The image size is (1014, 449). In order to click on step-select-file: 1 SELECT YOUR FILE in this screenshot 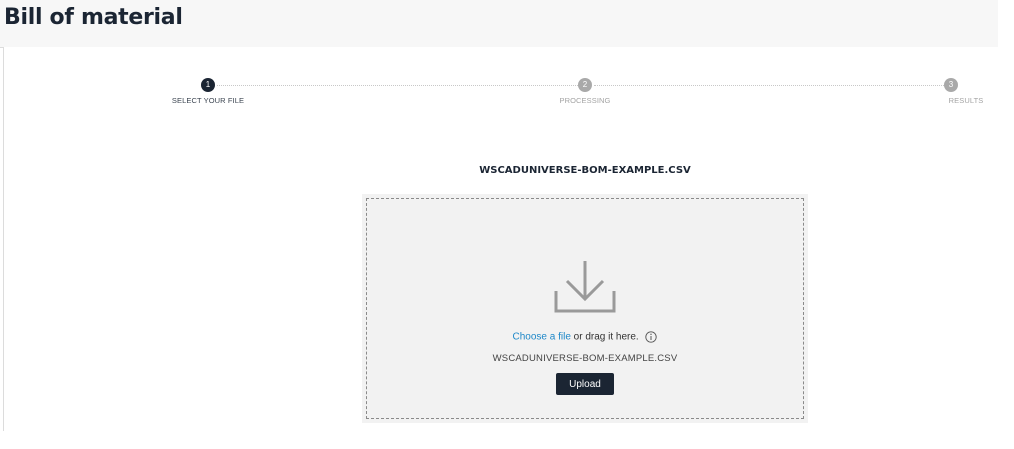, I will do `click(208, 91)`.